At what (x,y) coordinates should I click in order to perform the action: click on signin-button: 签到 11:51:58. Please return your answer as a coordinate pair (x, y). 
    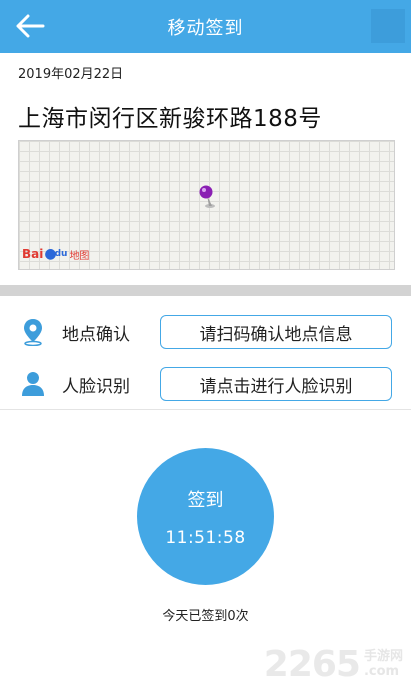
    Looking at the image, I should click on (205, 516).